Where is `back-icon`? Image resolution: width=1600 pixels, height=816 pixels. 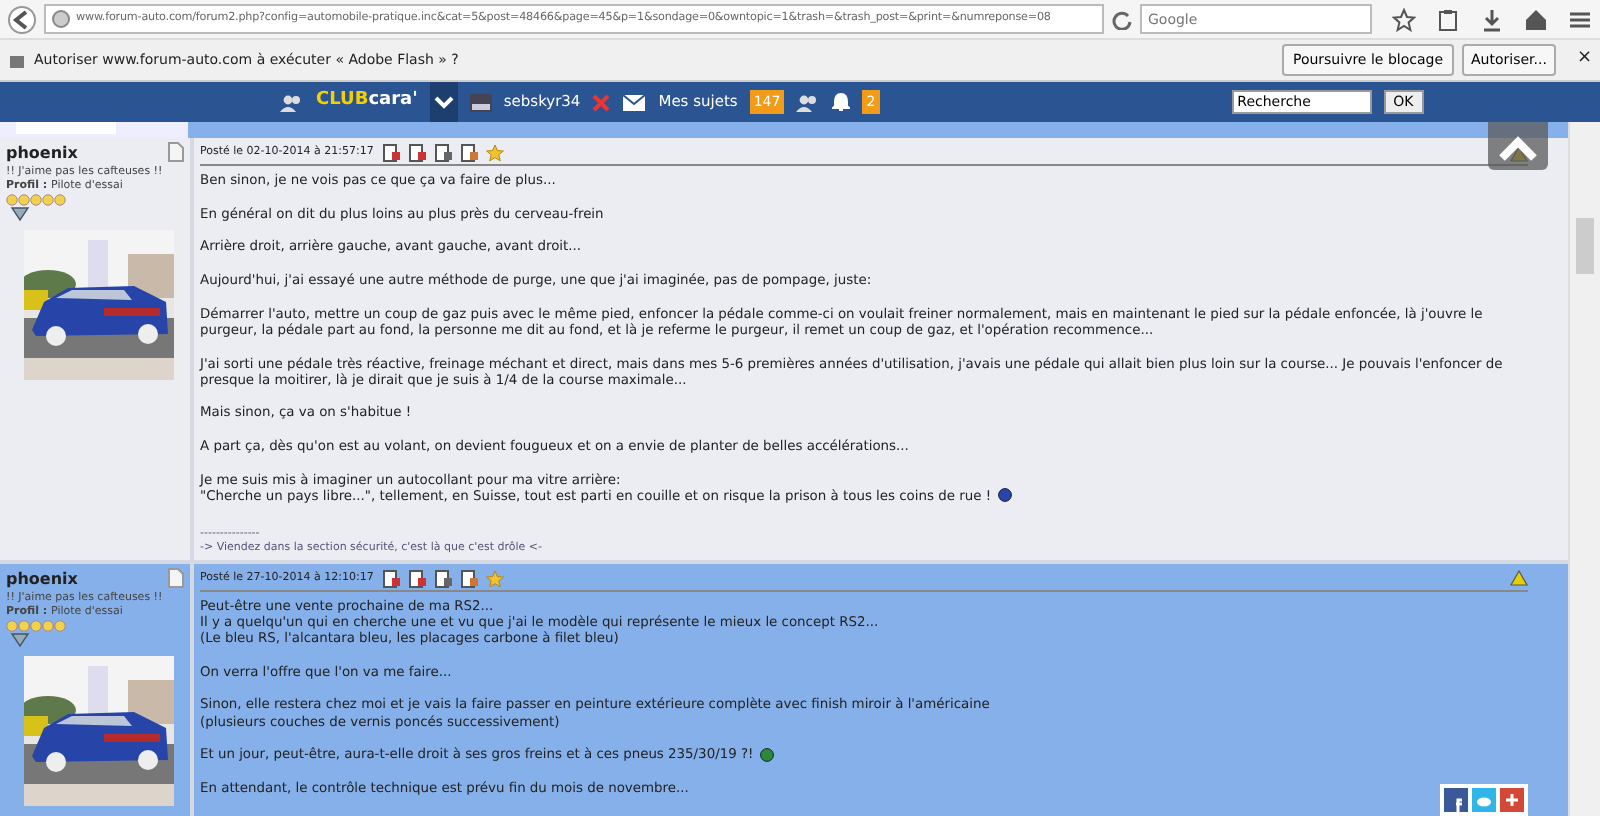
back-icon is located at coordinates (22, 19).